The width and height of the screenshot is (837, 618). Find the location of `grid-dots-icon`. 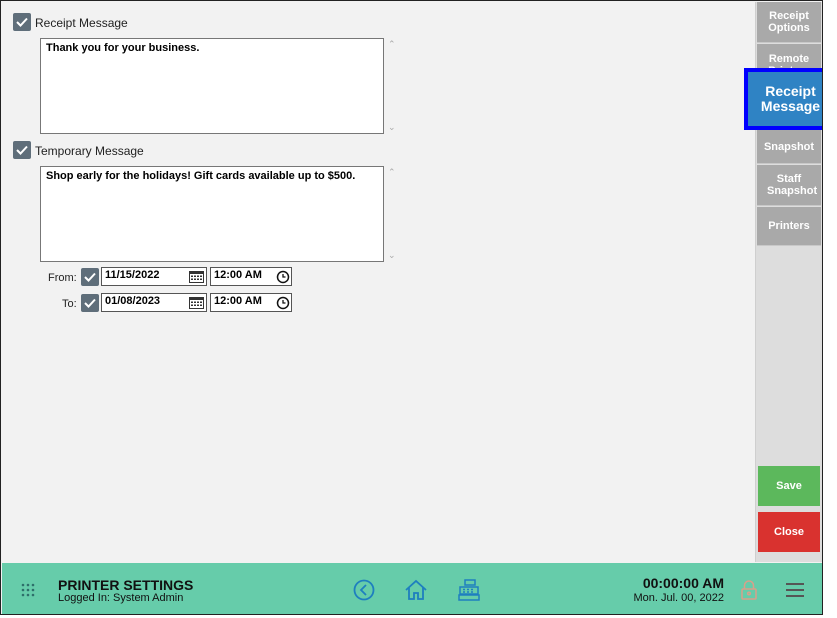

grid-dots-icon is located at coordinates (28, 590).